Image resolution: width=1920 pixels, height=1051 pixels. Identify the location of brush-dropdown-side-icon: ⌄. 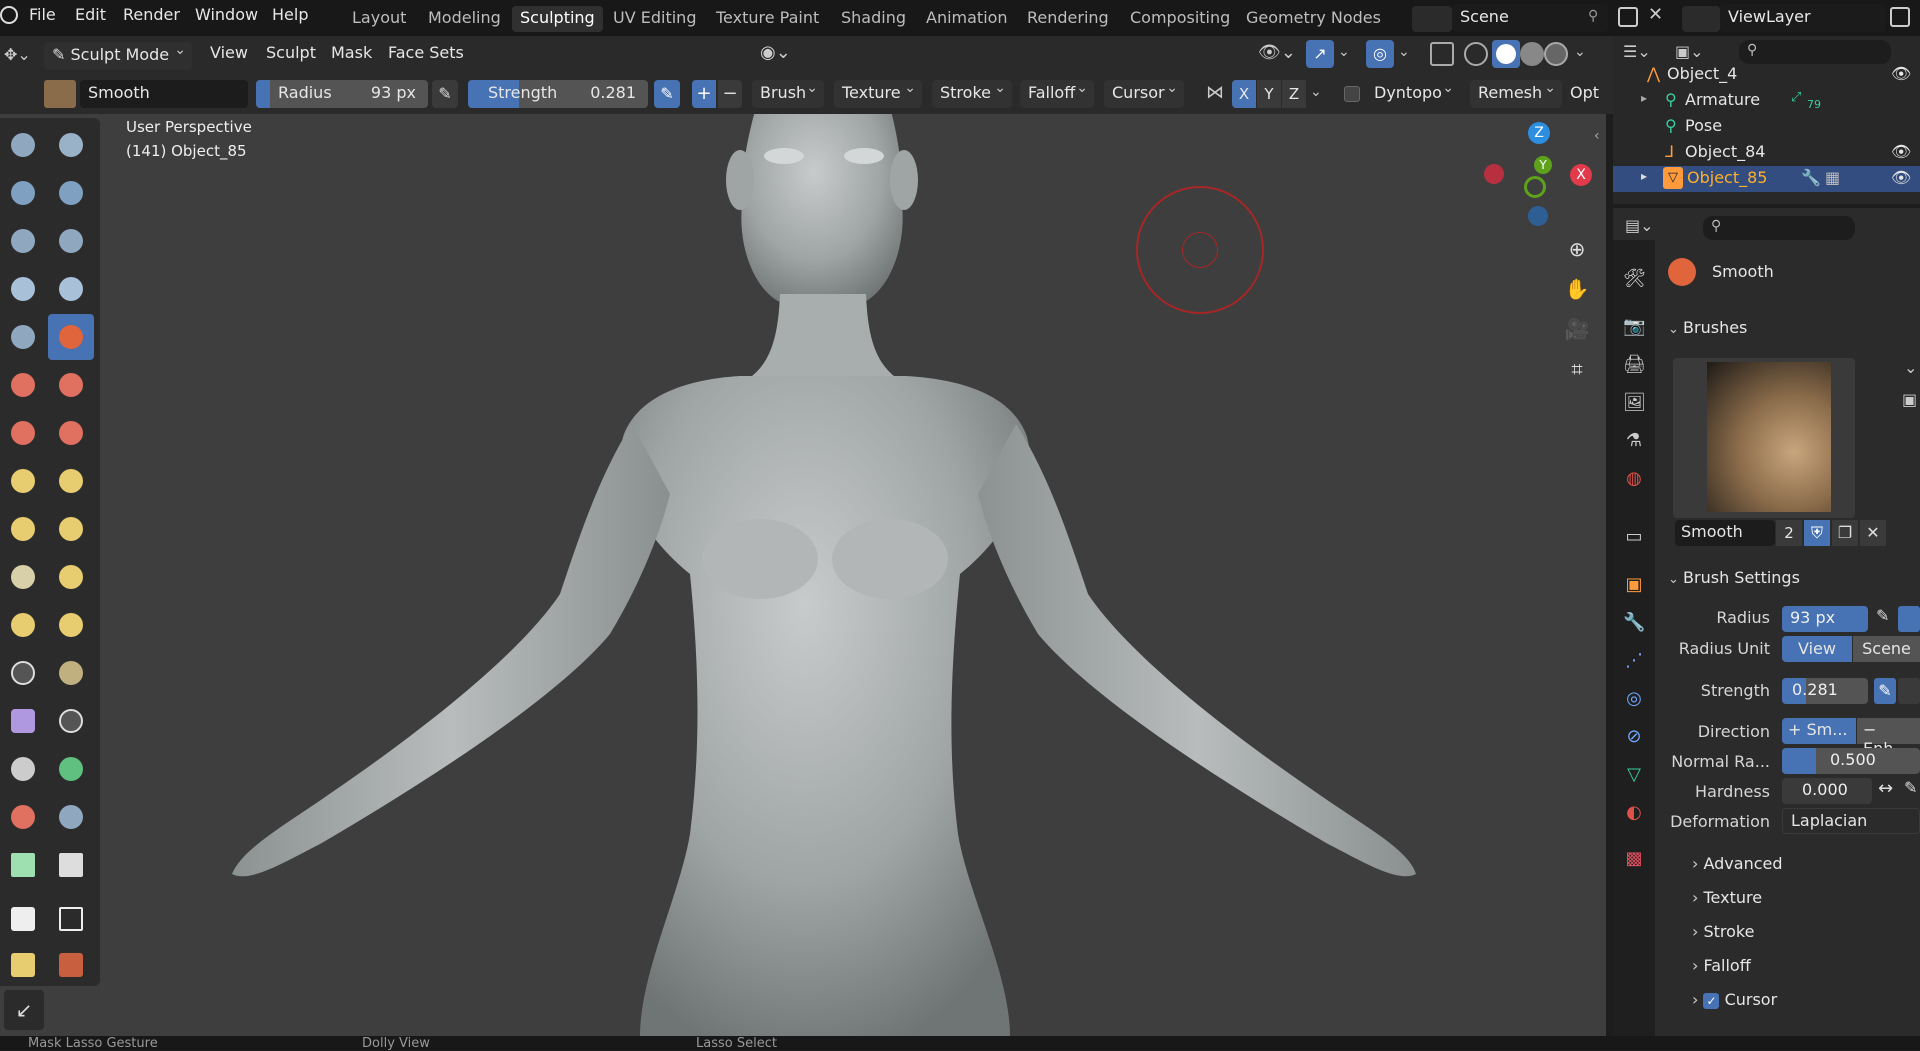
(1910, 367).